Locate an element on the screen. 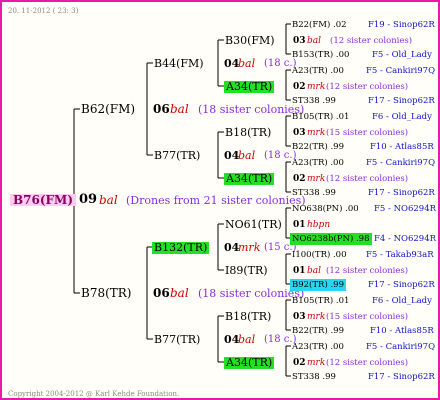 The height and width of the screenshot is (400, 440). g4-ref: F5 - Old_Lady is located at coordinates (402, 55).